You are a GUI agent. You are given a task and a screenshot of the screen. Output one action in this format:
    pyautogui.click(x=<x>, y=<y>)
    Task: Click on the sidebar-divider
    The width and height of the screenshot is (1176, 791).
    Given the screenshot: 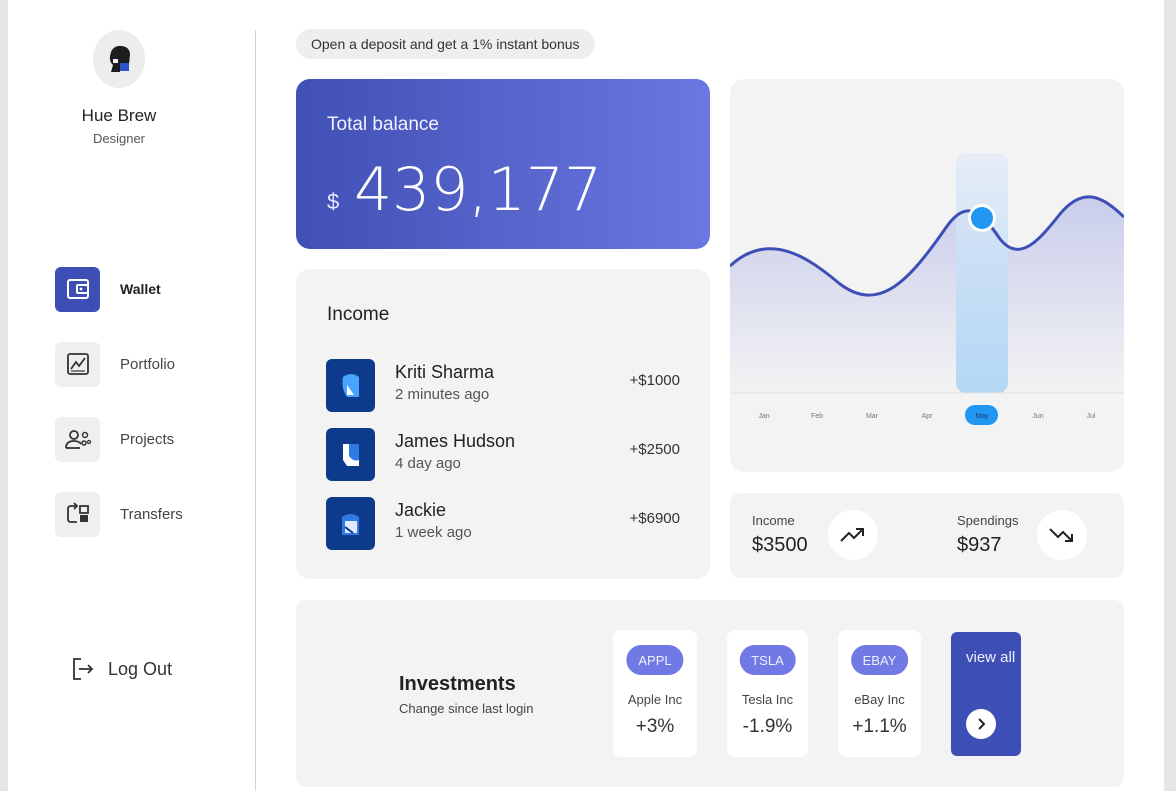 What is the action you would take?
    pyautogui.click(x=255, y=410)
    